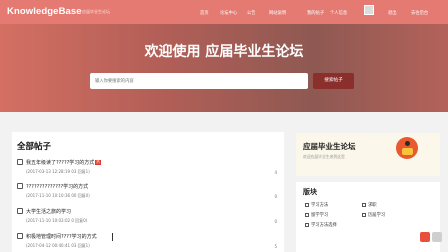  Describe the element at coordinates (98, 162) in the screenshot. I see `hot-badge: 热` at that location.